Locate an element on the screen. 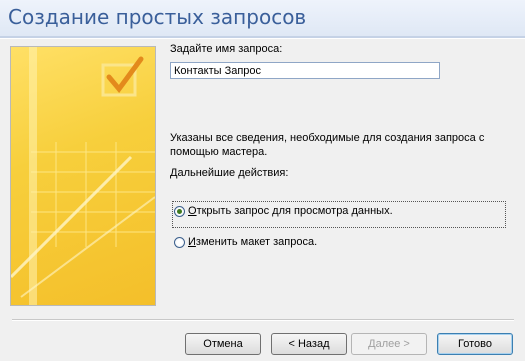 The width and height of the screenshot is (525, 361). next-button: Далее > is located at coordinates (389, 344).